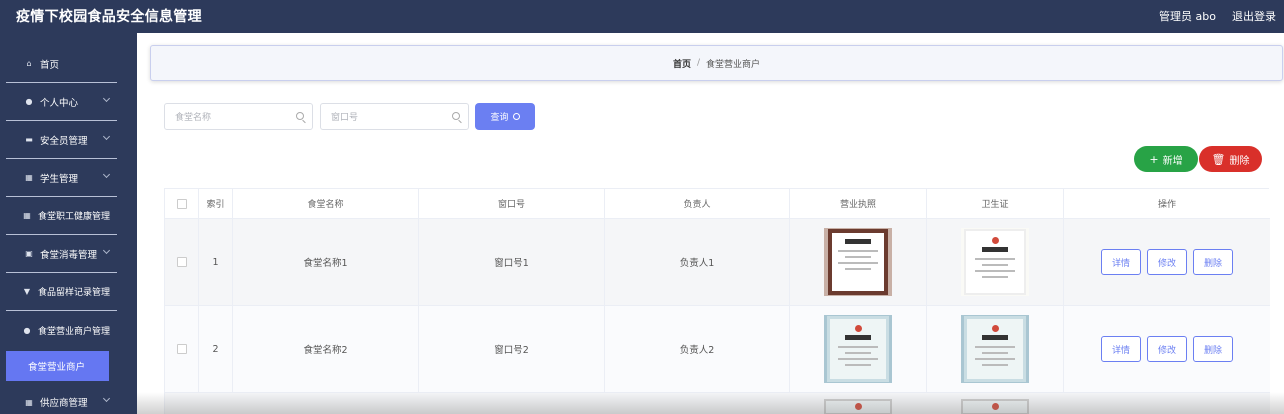 The width and height of the screenshot is (1284, 414). I want to click on sidebar-item-home: ⌂ 首页, so click(61, 64).